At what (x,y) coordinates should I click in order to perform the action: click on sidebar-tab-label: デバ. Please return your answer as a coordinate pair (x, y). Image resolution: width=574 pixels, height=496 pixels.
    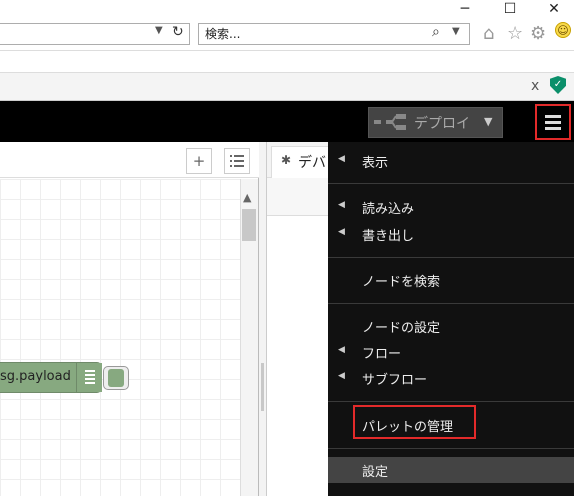
    Looking at the image, I should click on (312, 163).